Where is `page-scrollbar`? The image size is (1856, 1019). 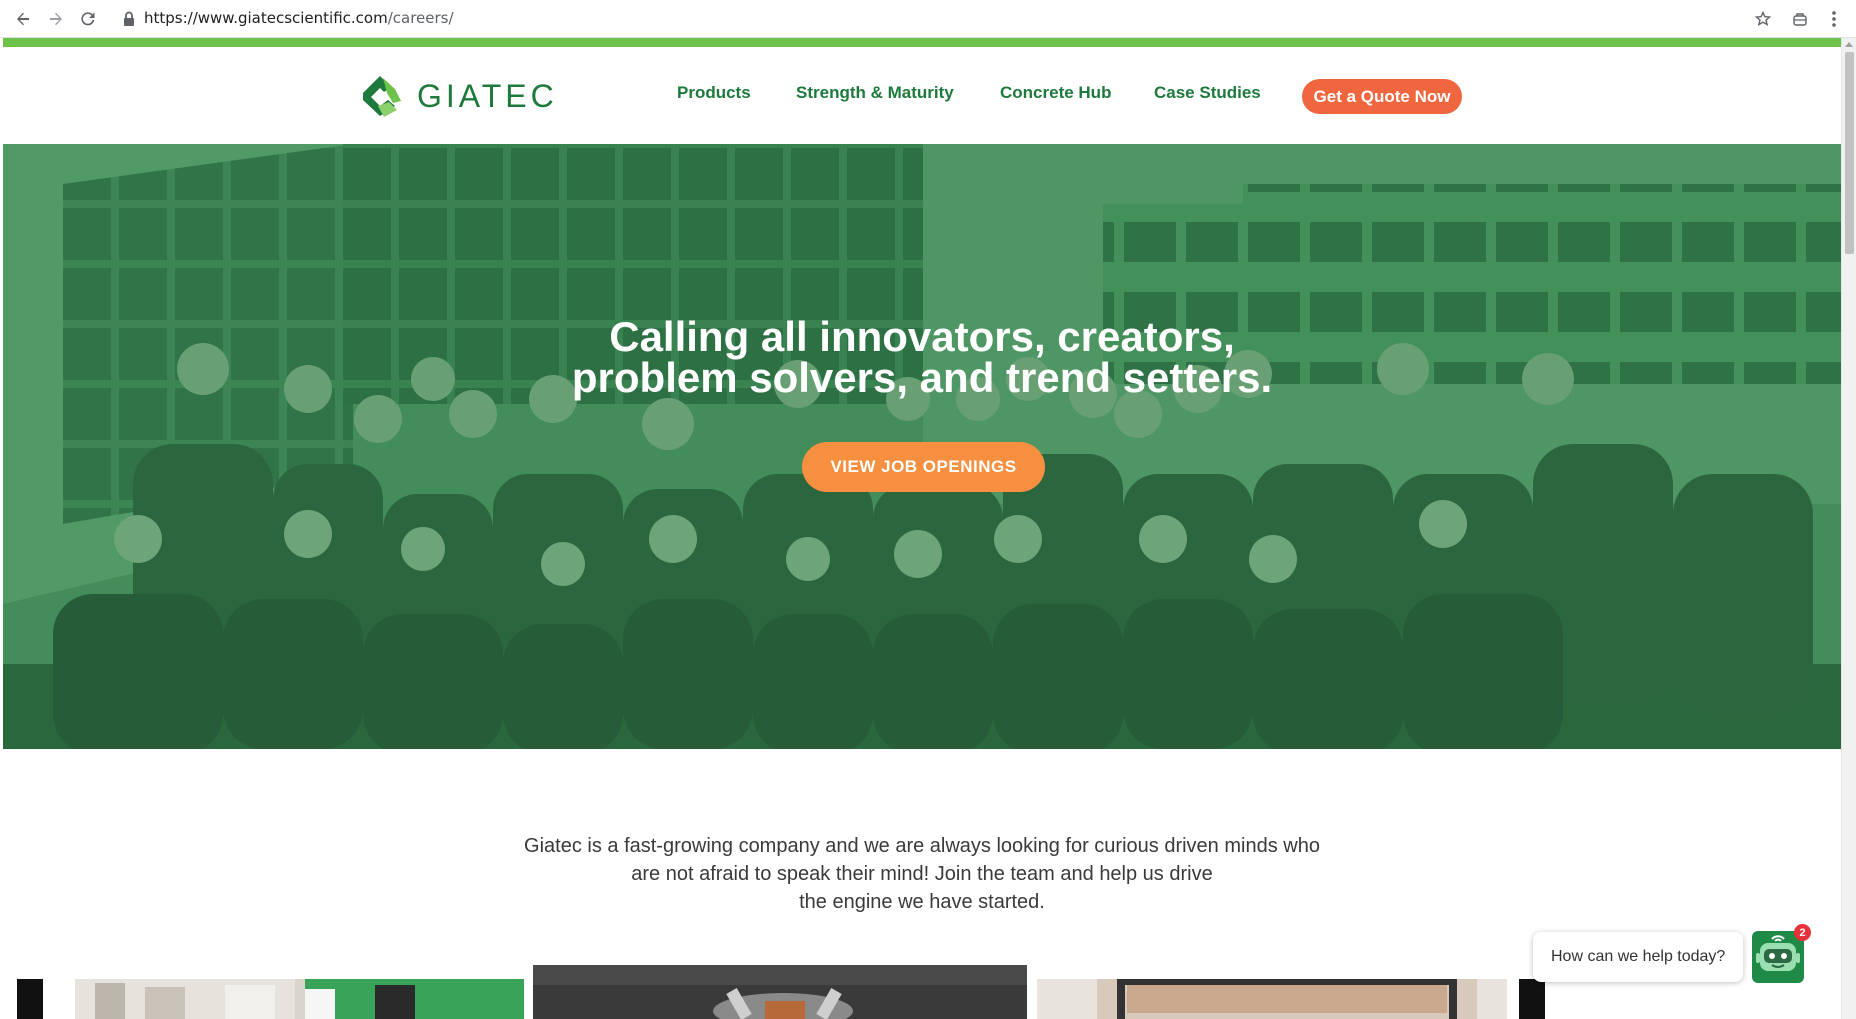
page-scrollbar is located at coordinates (1848, 528).